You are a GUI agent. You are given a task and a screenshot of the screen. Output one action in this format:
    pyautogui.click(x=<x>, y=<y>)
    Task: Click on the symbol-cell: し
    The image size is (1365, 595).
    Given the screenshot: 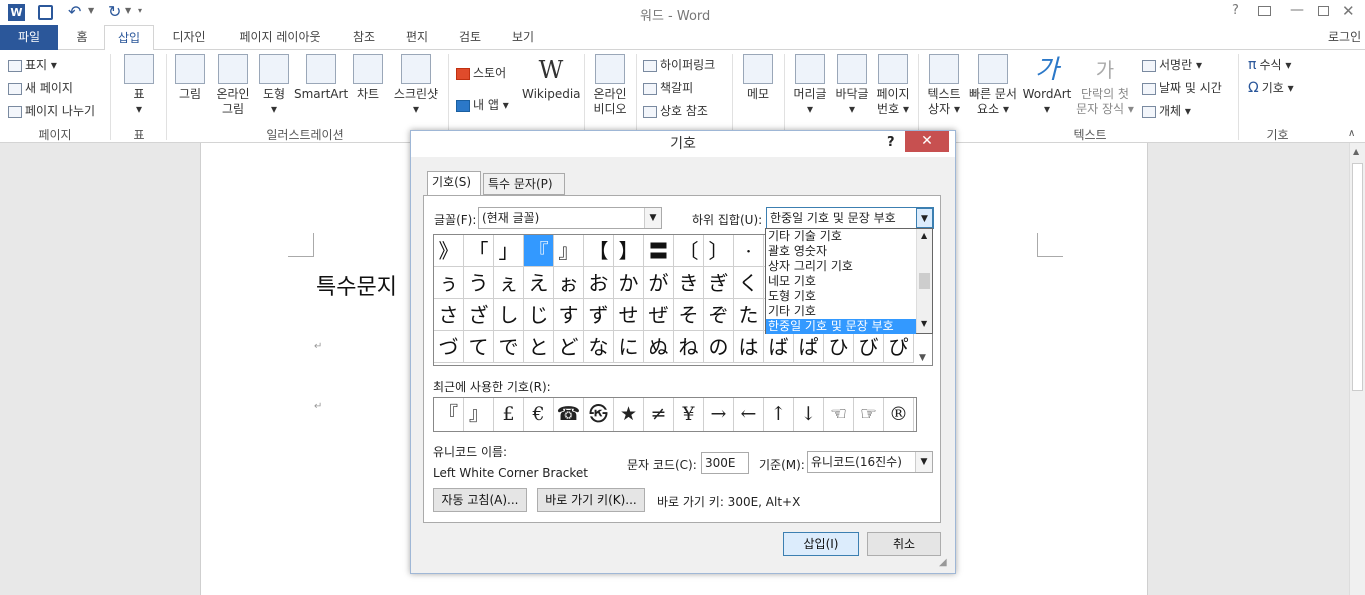 What is the action you would take?
    pyautogui.click(x=509, y=315)
    